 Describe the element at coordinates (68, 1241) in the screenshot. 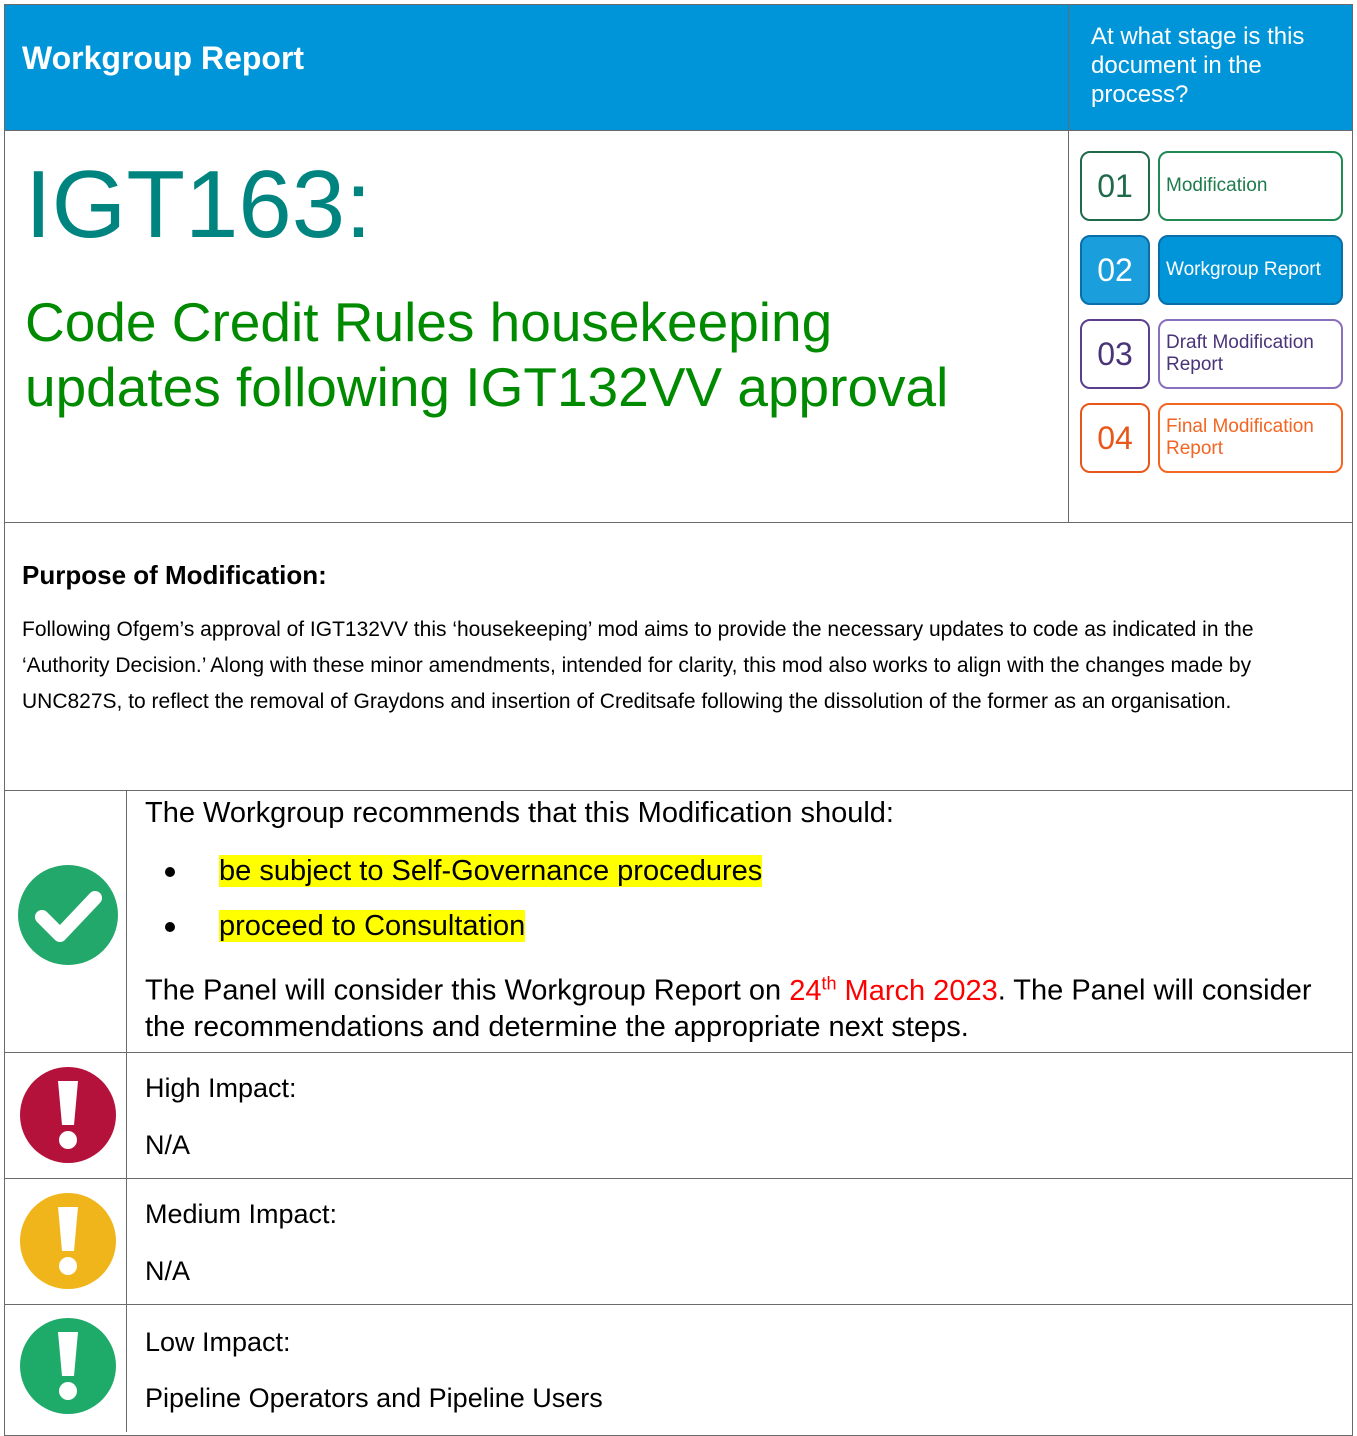

I see `medium-impact-warning-icon` at that location.